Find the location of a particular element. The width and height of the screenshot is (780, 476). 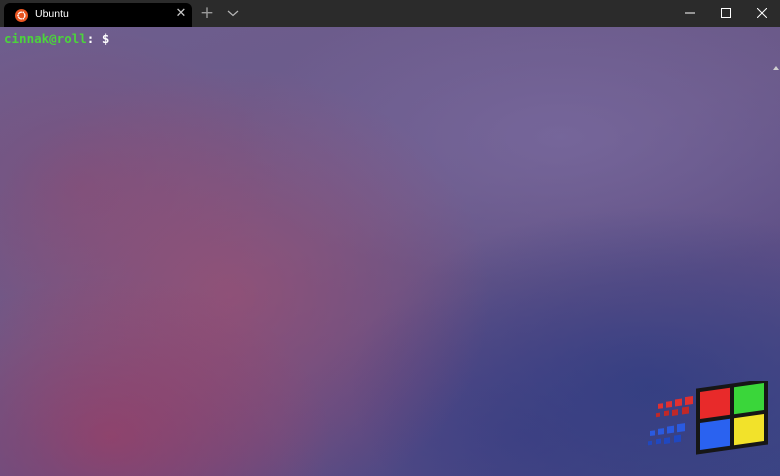

prompt-symbol: $ is located at coordinates (102, 38).